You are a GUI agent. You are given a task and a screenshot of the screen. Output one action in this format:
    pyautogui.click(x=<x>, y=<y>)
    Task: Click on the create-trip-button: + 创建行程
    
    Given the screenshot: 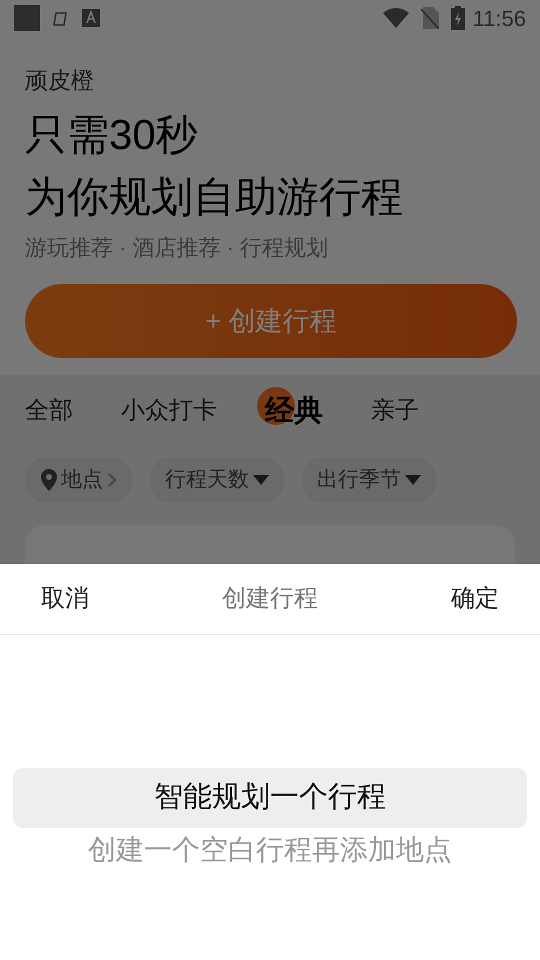 What is the action you would take?
    pyautogui.click(x=271, y=321)
    